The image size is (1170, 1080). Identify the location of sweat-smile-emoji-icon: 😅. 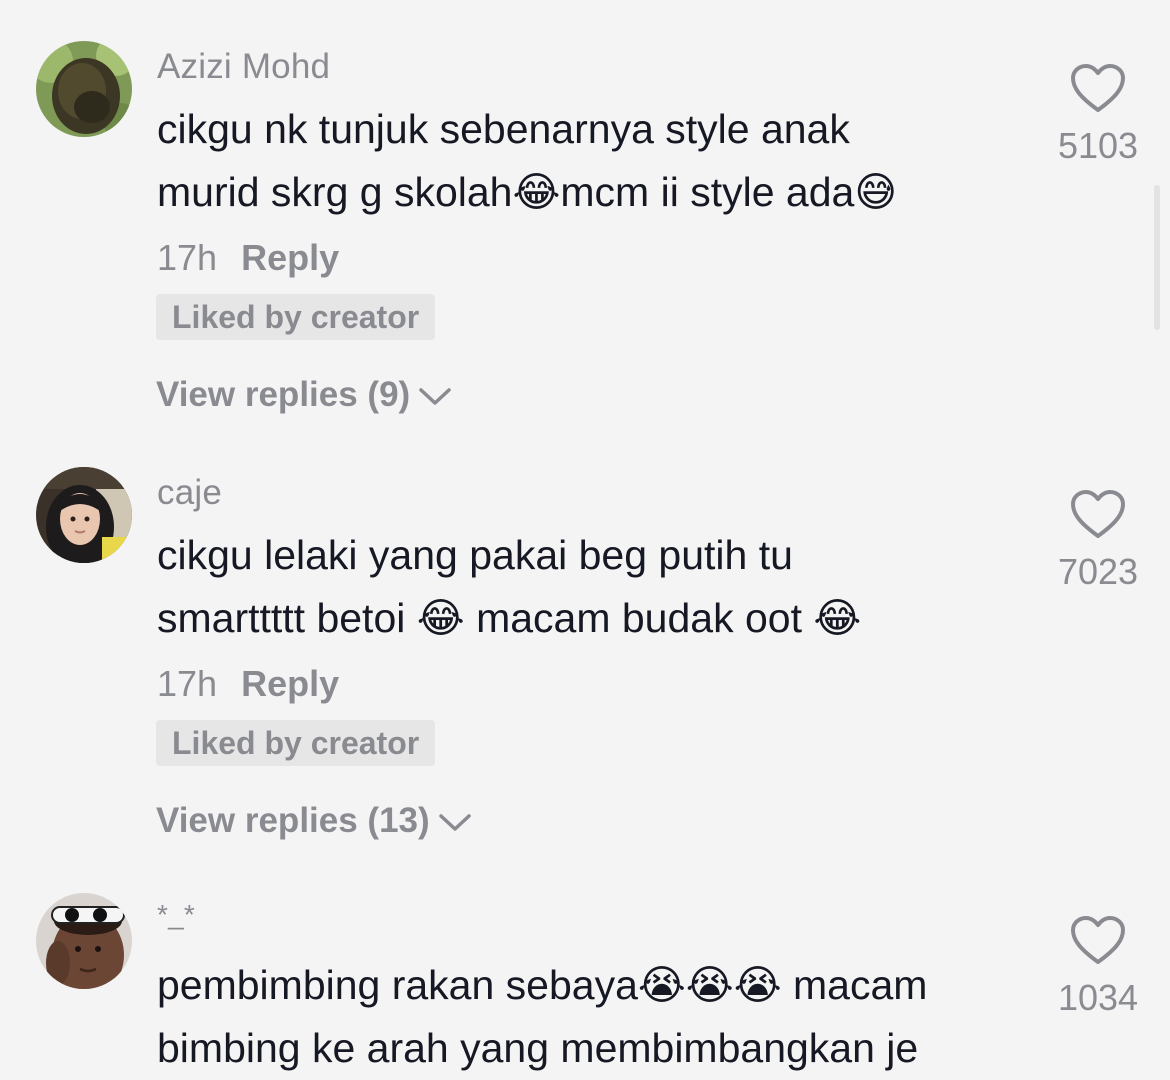
(876, 192).